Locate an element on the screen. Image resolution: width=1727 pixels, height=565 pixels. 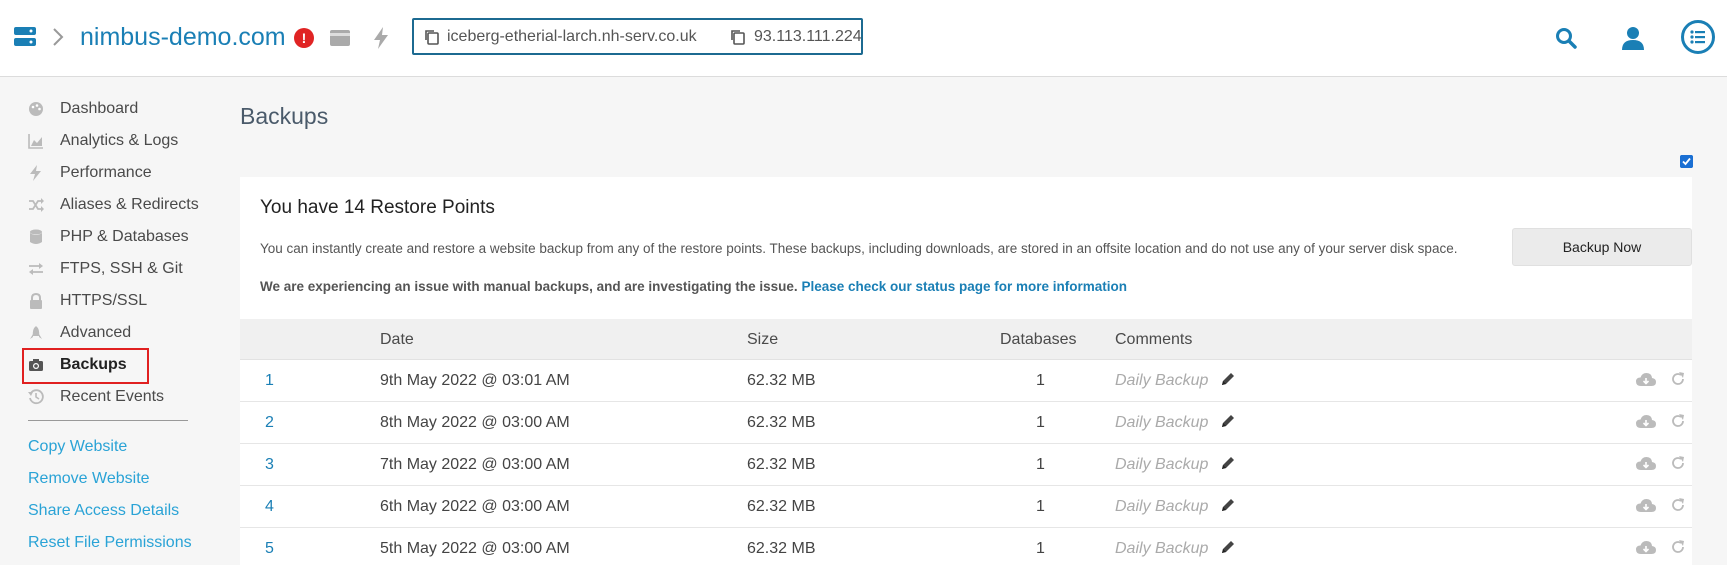
sidebar-item-dashboard: Dashboard is located at coordinates (122, 109).